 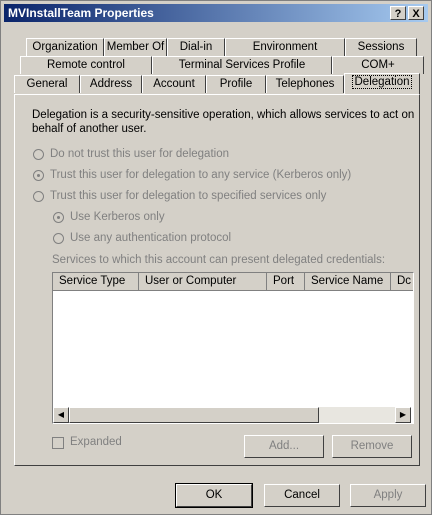 I want to click on apply-button: Apply, so click(x=388, y=495).